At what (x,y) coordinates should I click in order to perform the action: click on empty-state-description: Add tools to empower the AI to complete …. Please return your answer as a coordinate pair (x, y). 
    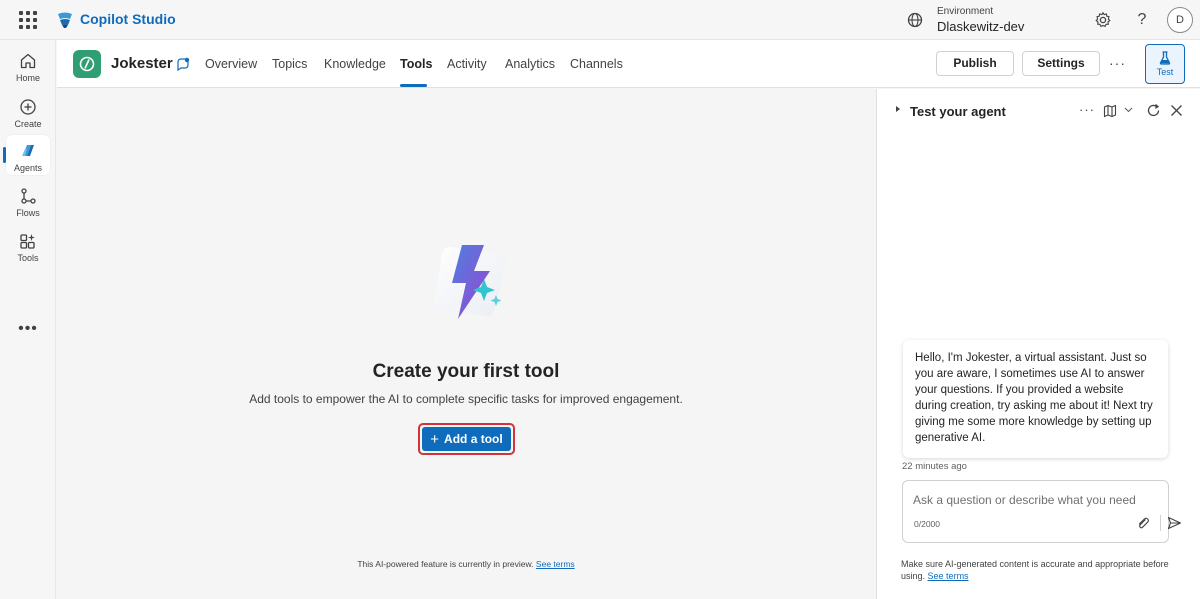
    Looking at the image, I should click on (466, 399).